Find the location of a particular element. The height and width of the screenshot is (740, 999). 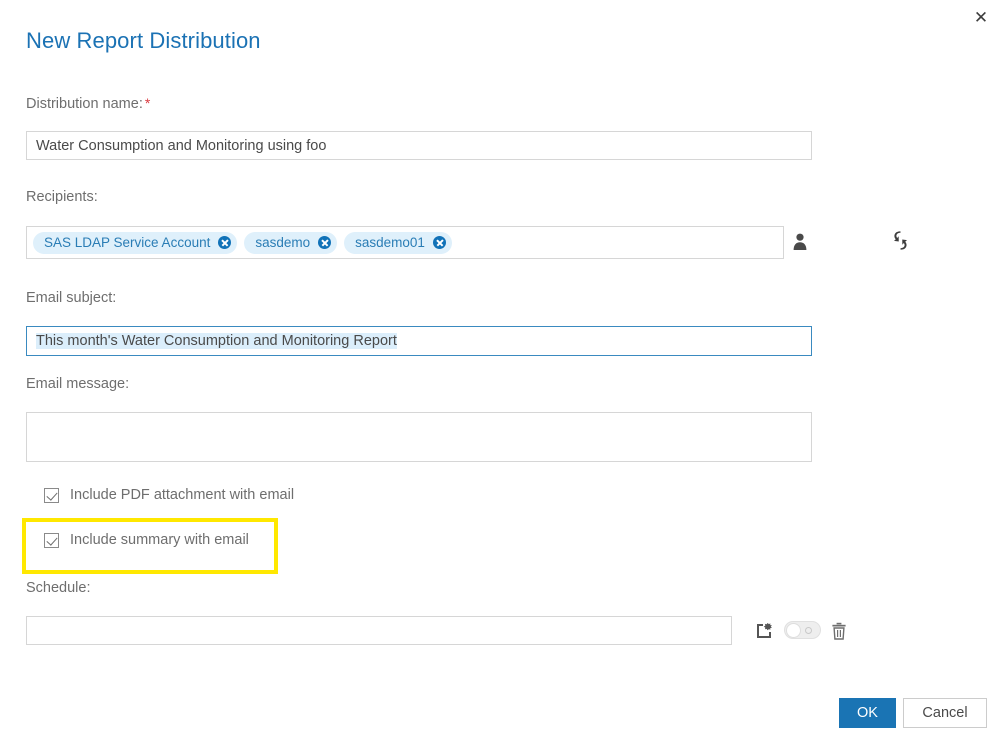

close-icon: ✕ is located at coordinates (981, 17).